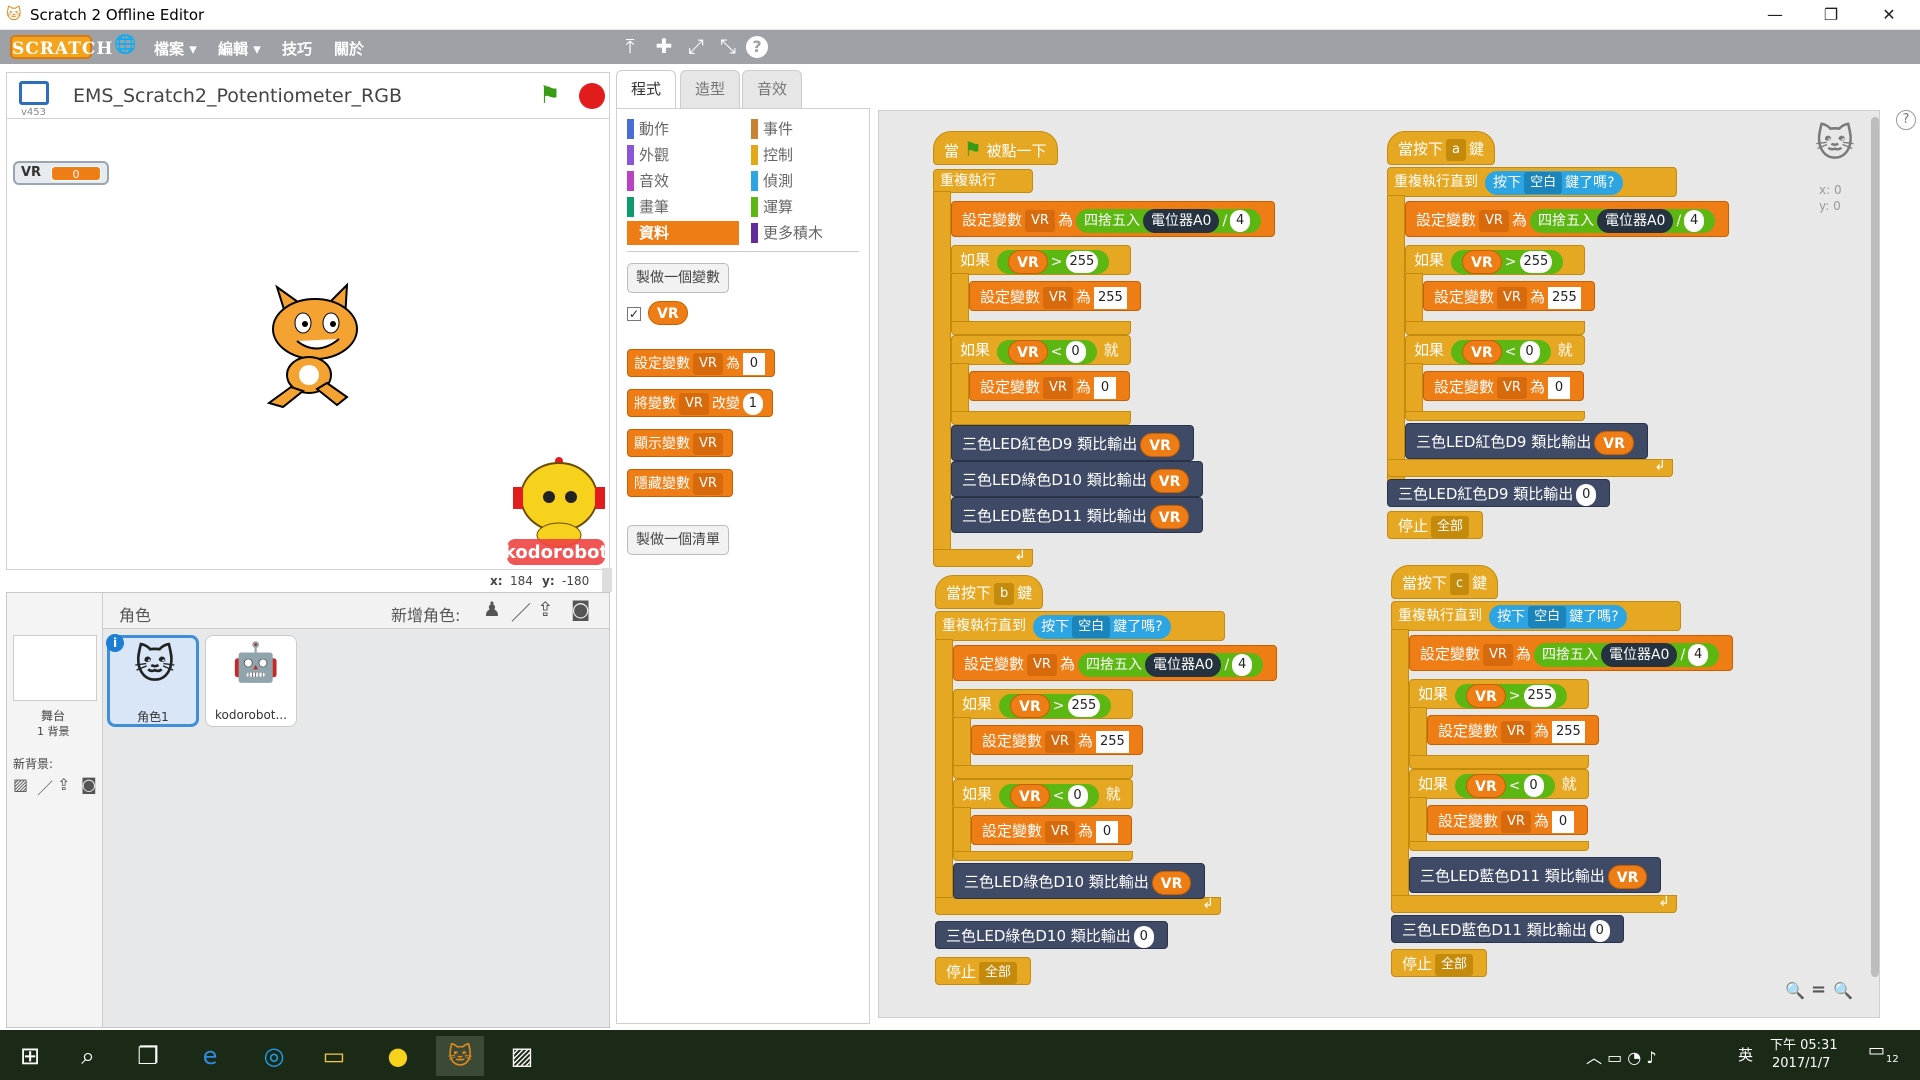  Describe the element at coordinates (556, 513) in the screenshot. I see `kodorobot-sprite: kodorobot` at that location.